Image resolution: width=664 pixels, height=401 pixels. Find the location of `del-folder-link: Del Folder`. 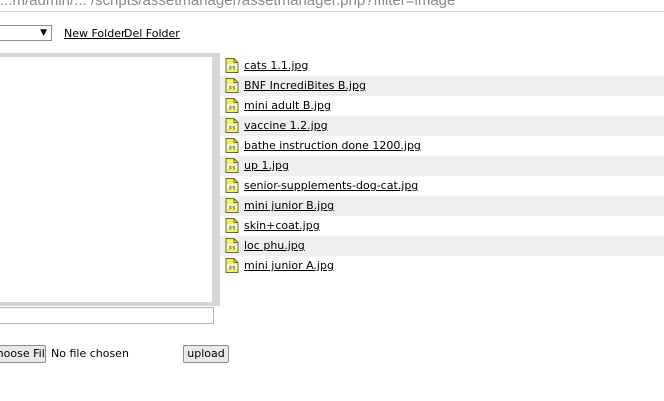

del-folder-link: Del Folder is located at coordinates (152, 33).